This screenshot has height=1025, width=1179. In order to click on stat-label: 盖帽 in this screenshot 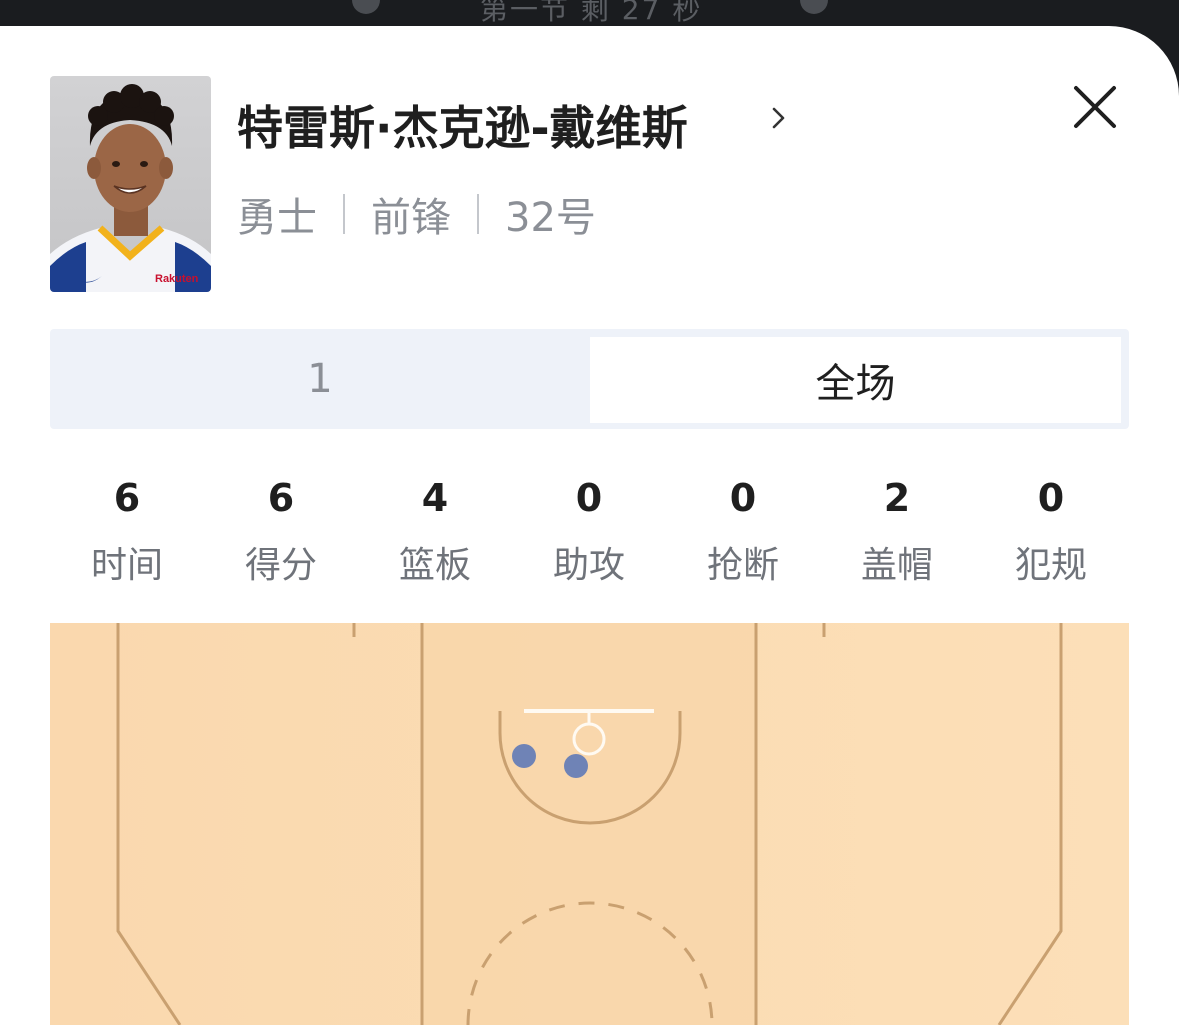, I will do `click(896, 565)`.